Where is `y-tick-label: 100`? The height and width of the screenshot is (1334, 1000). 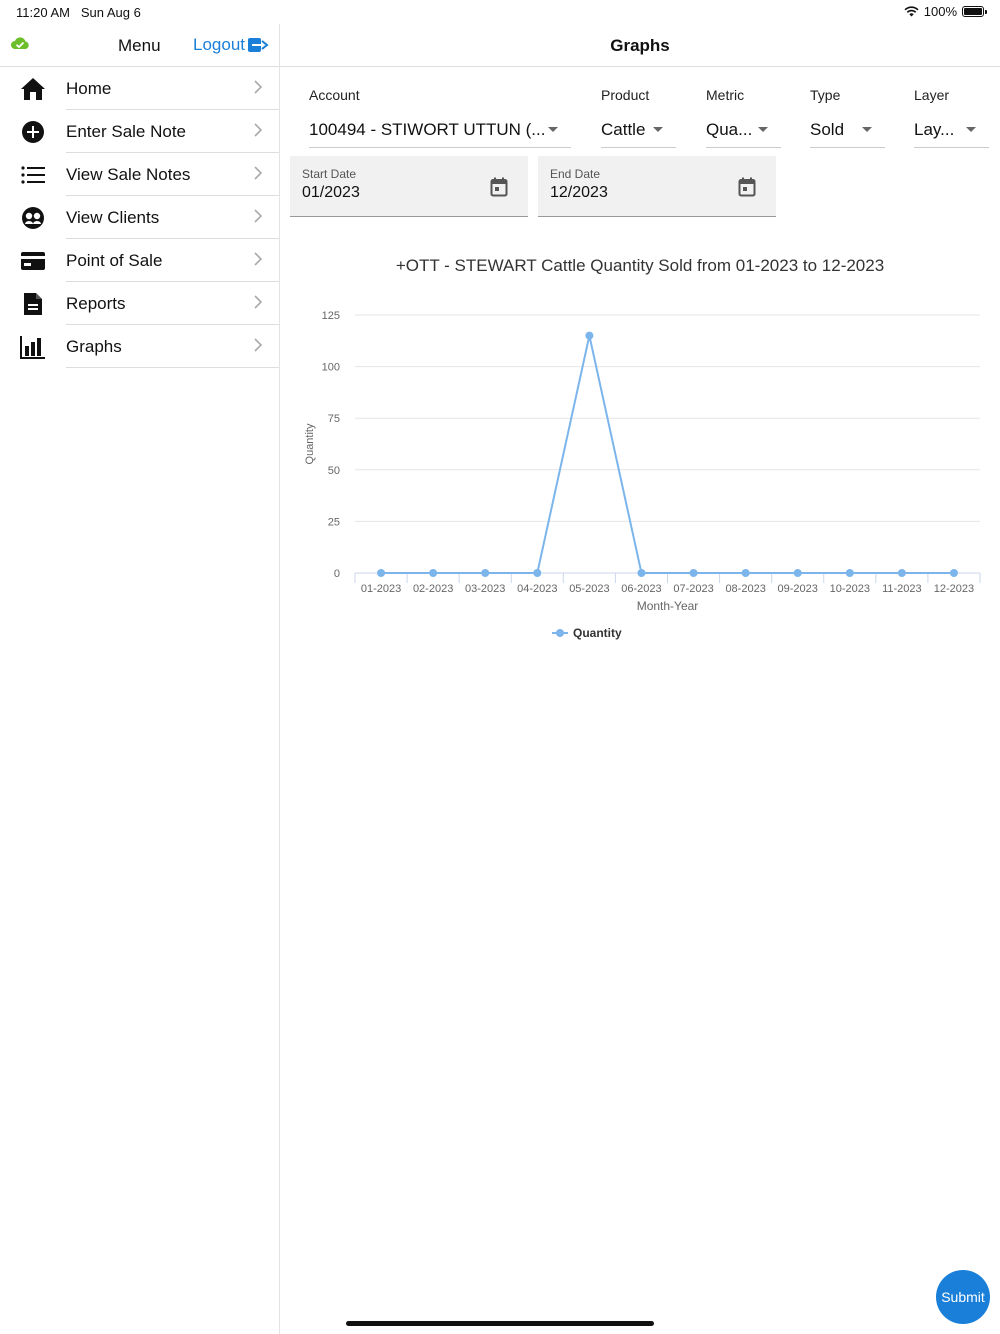
y-tick-label: 100 is located at coordinates (331, 368).